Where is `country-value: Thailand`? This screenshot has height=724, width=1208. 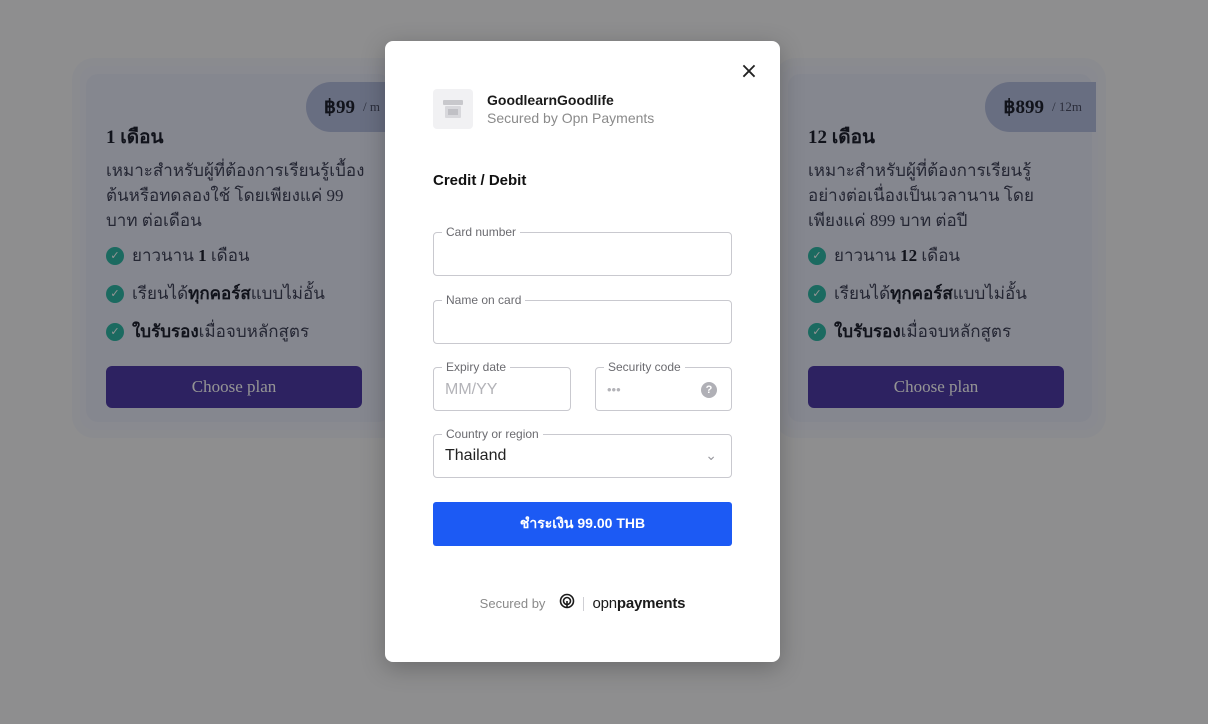
country-value: Thailand is located at coordinates (476, 455).